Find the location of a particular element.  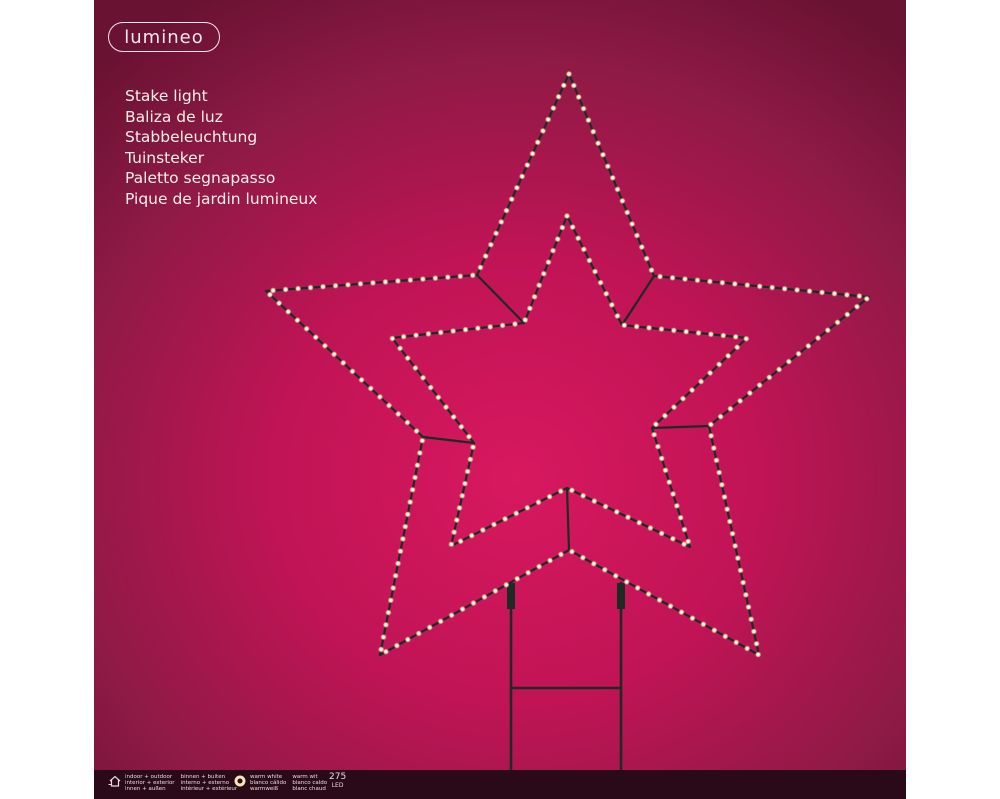

light-color-fr: blanc chaud is located at coordinates (309, 789).